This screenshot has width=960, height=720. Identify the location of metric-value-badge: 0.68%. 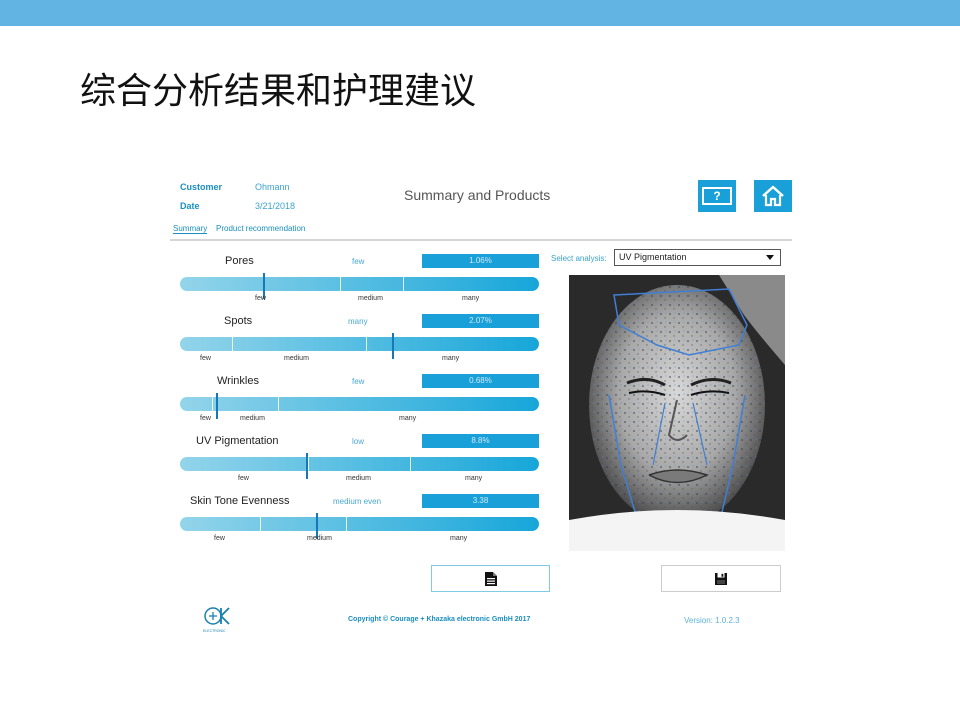
(480, 381).